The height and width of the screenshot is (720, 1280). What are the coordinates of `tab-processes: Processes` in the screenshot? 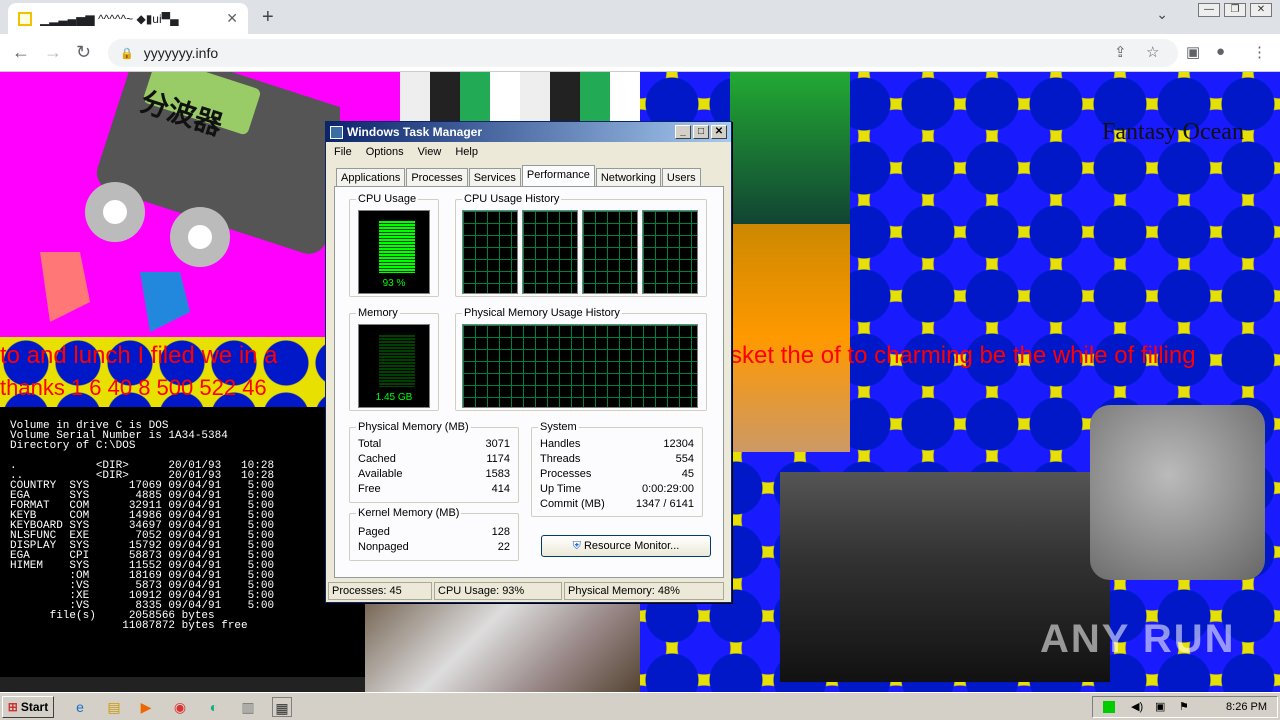 It's located at (437, 177).